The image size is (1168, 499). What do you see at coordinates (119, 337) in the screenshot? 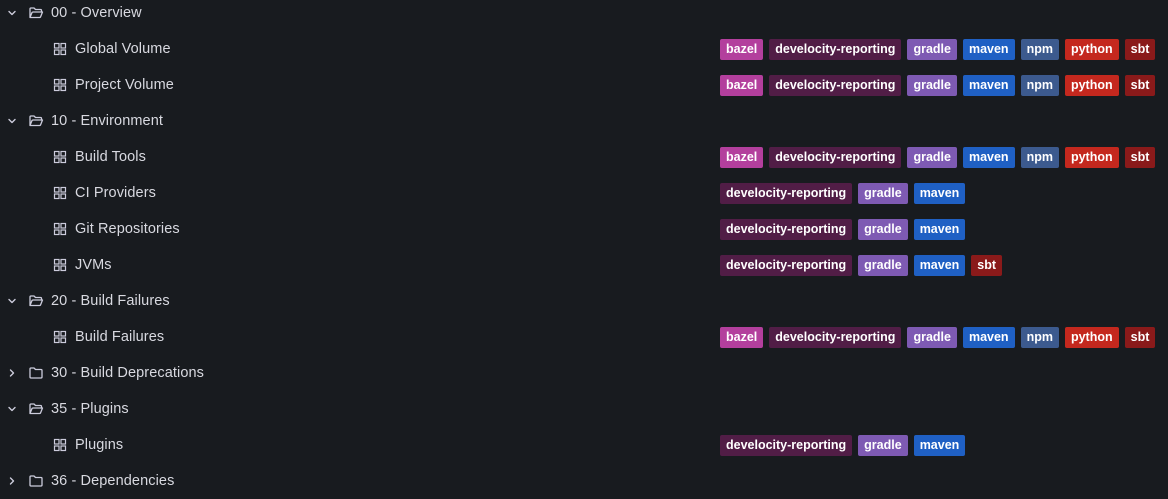
I see `dashboard-link: Build Failures` at bounding box center [119, 337].